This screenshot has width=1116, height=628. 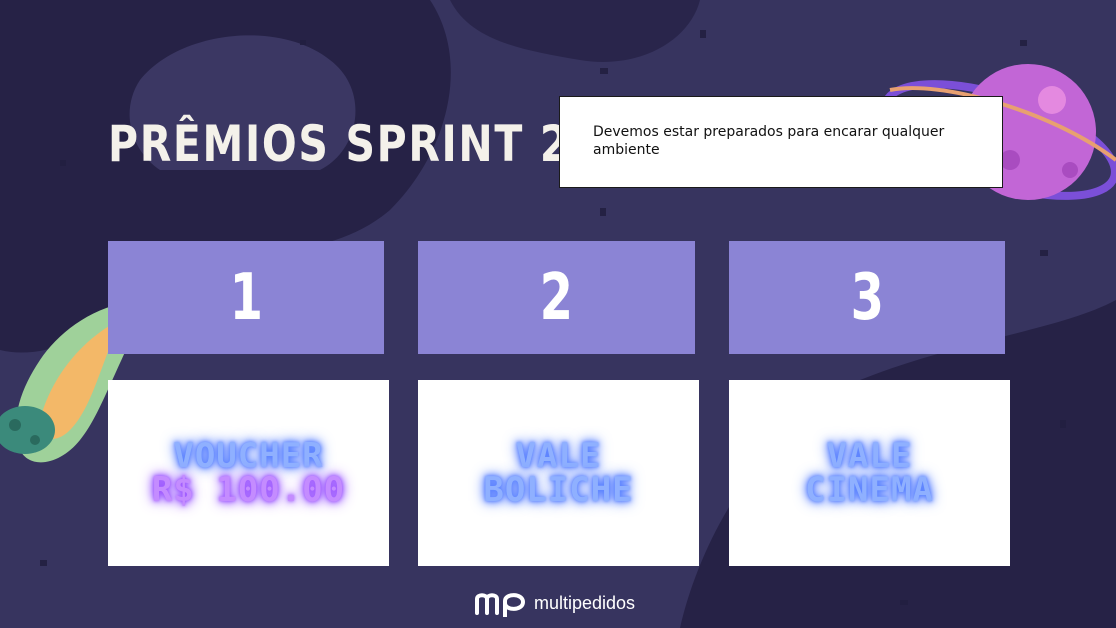 I want to click on rank-box-1: 1, so click(x=246, y=297).